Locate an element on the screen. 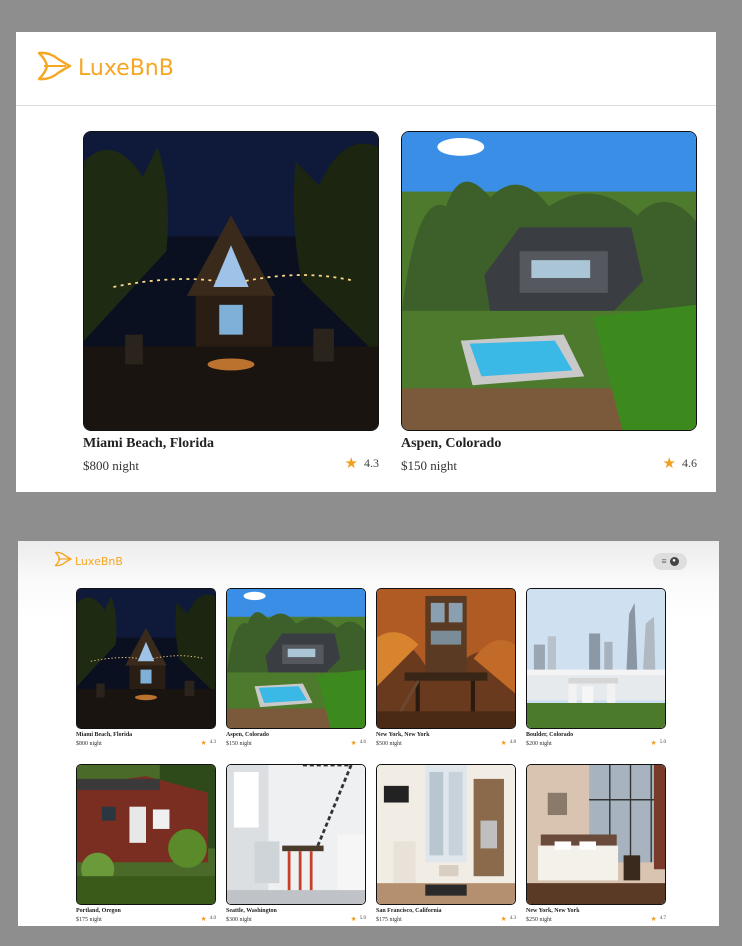 This screenshot has width=742, height=946. listing-card: Seattle, Washington $300 night ★ 5.0 is located at coordinates (296, 845).